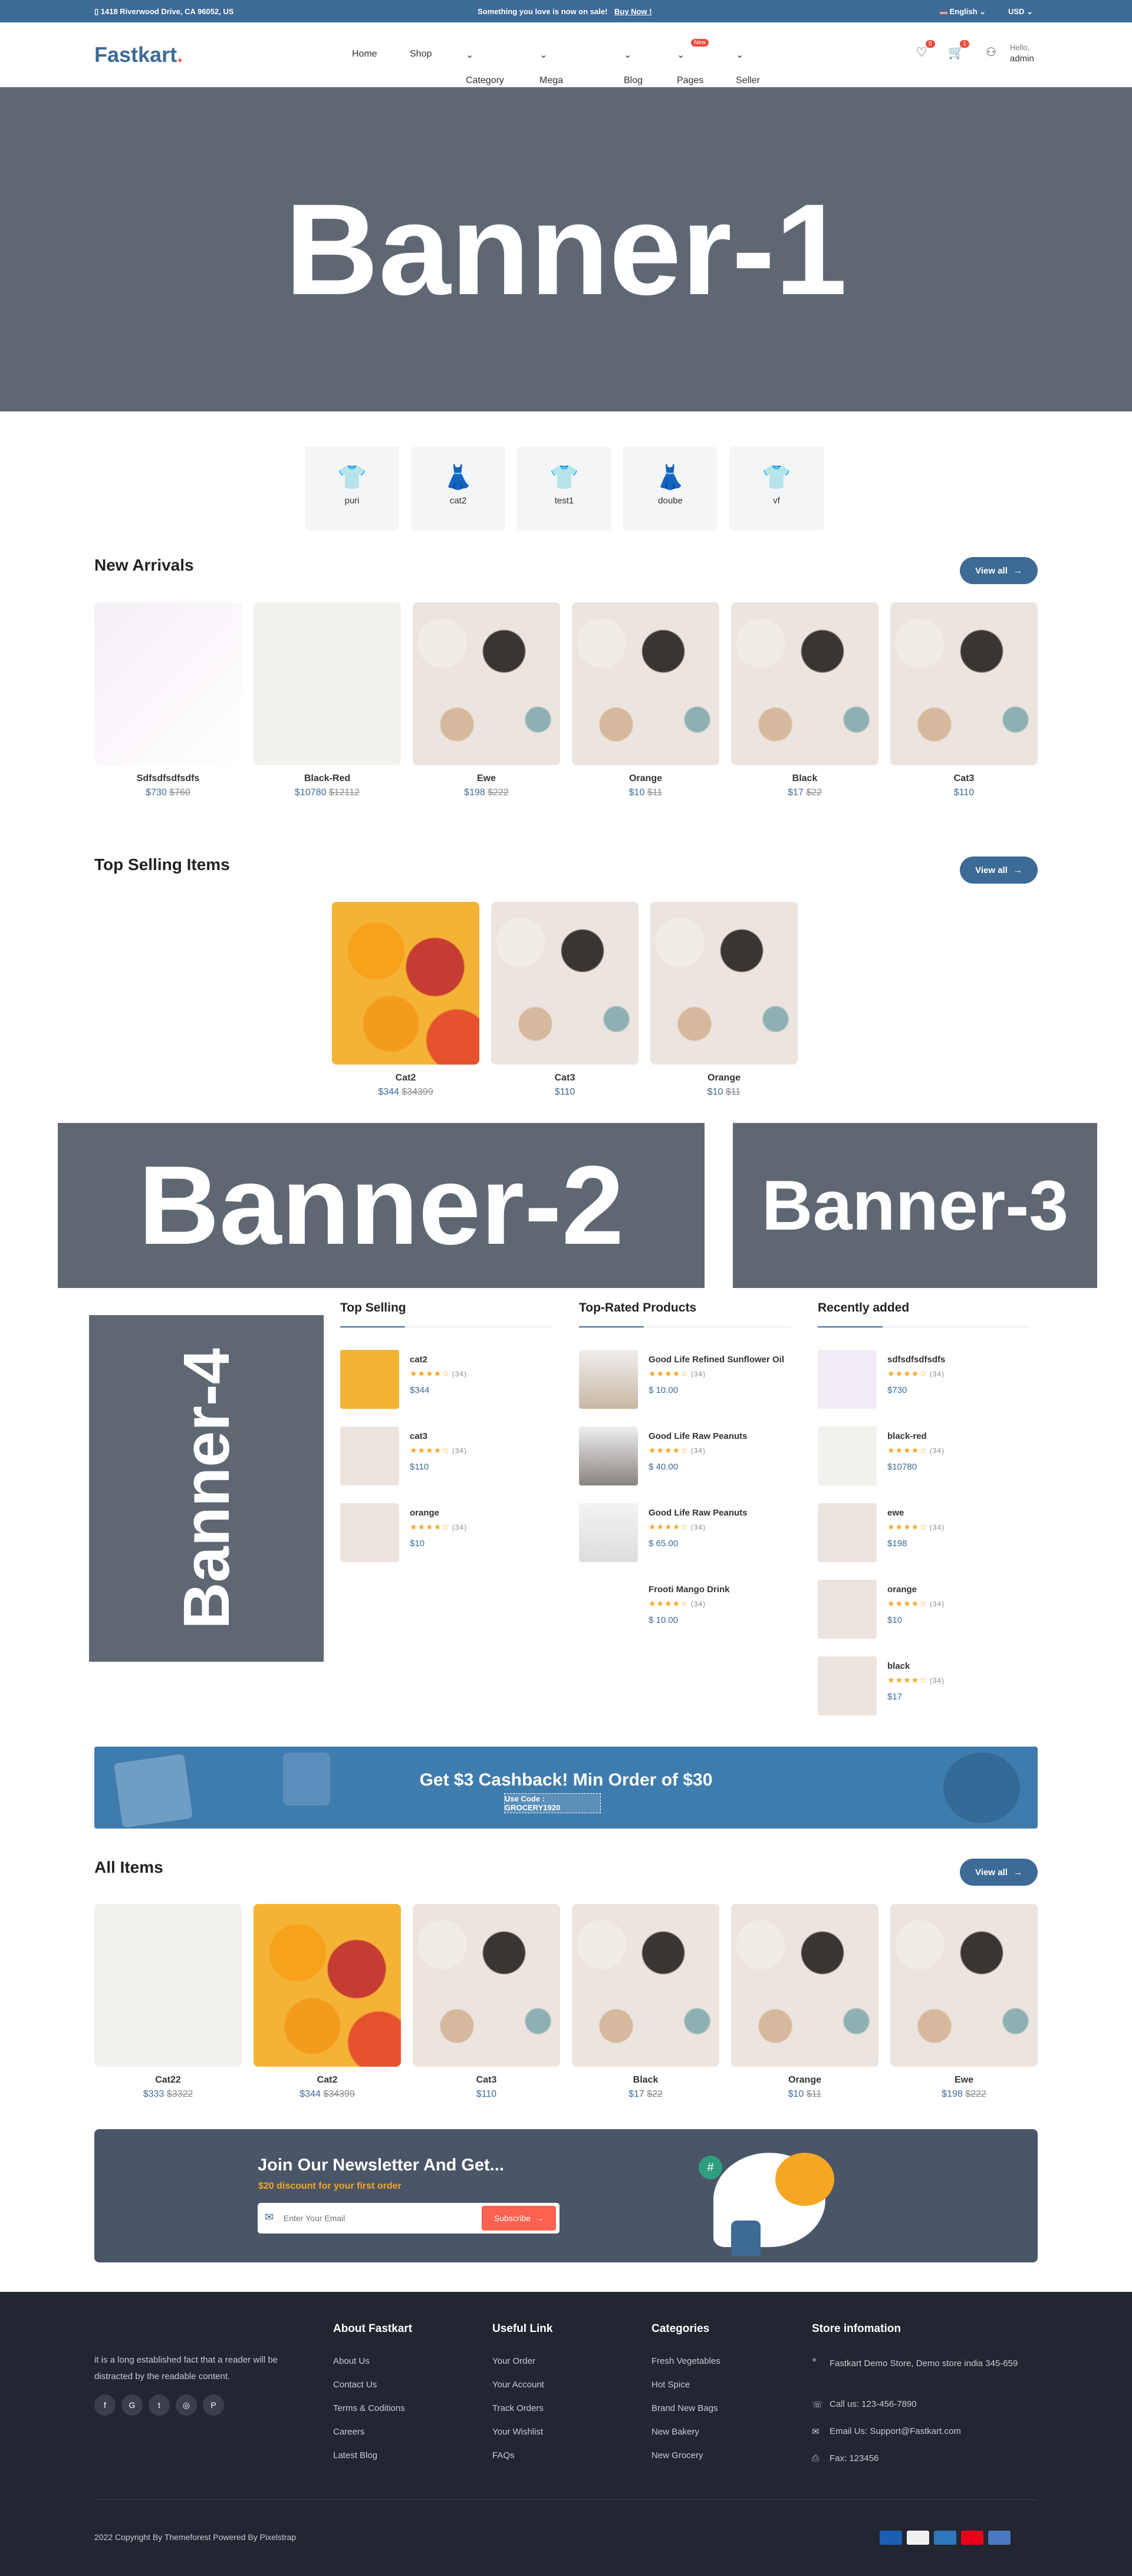  I want to click on instagram-icon: ◎, so click(187, 2405).